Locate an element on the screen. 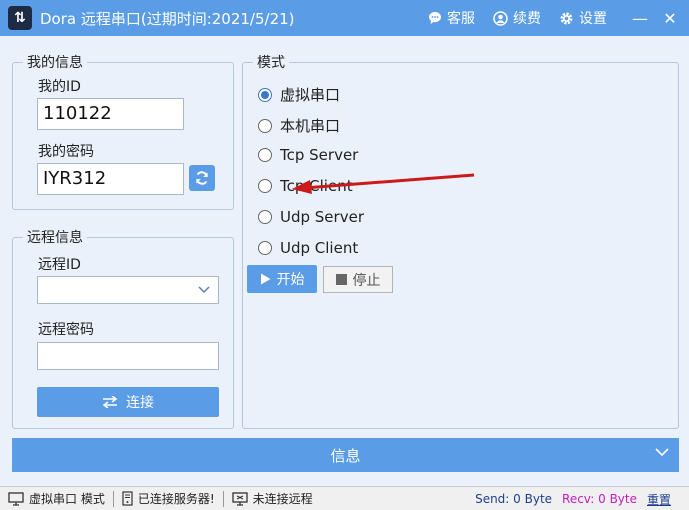 Image resolution: width=689 pixels, height=510 pixels. my-id-label: 我的ID is located at coordinates (59, 87).